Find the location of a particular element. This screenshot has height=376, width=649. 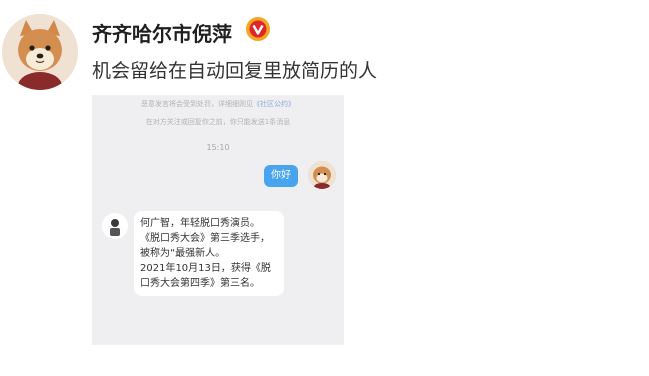

post-text: 机会留给在自动回复里放简历的人 is located at coordinates (235, 71).